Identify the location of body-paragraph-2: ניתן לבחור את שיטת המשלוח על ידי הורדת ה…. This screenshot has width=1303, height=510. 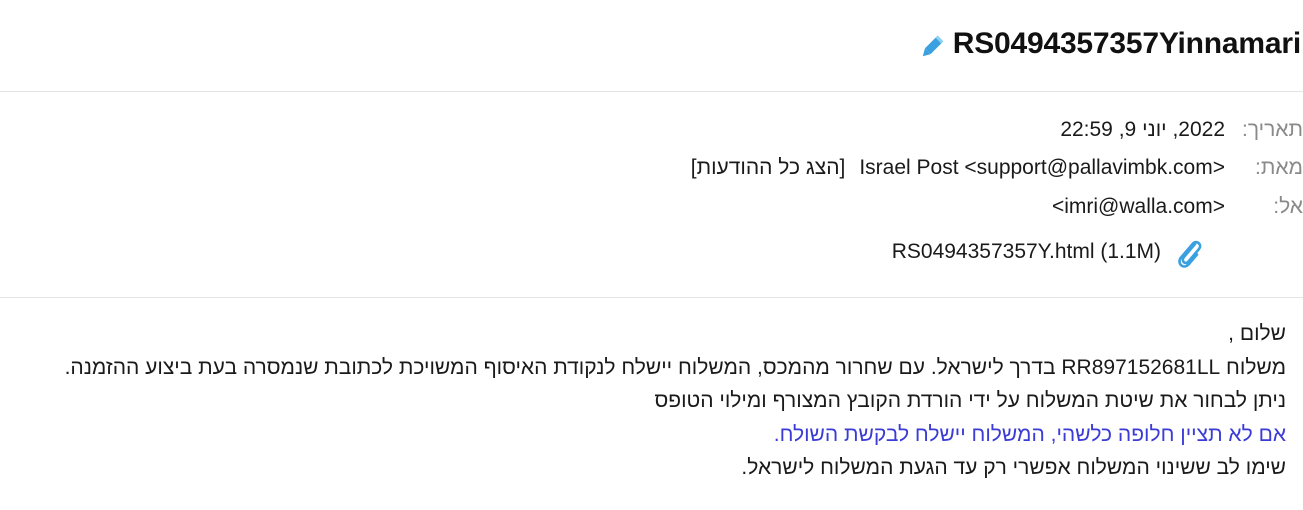
(970, 400).